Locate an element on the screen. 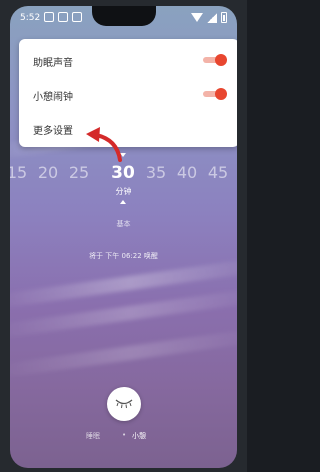  picker-unit: 分钟 is located at coordinates (123, 191).